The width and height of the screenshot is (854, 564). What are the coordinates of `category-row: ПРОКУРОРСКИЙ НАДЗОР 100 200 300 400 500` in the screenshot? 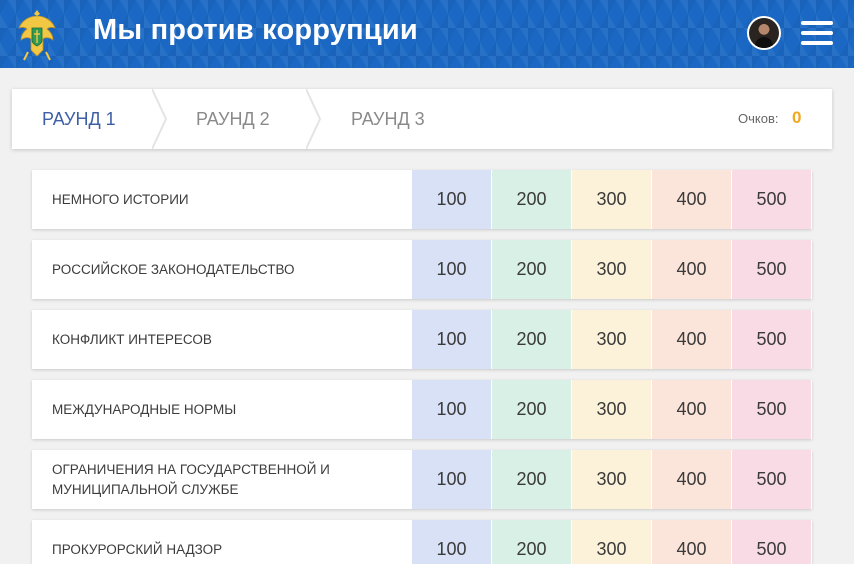 It's located at (422, 542).